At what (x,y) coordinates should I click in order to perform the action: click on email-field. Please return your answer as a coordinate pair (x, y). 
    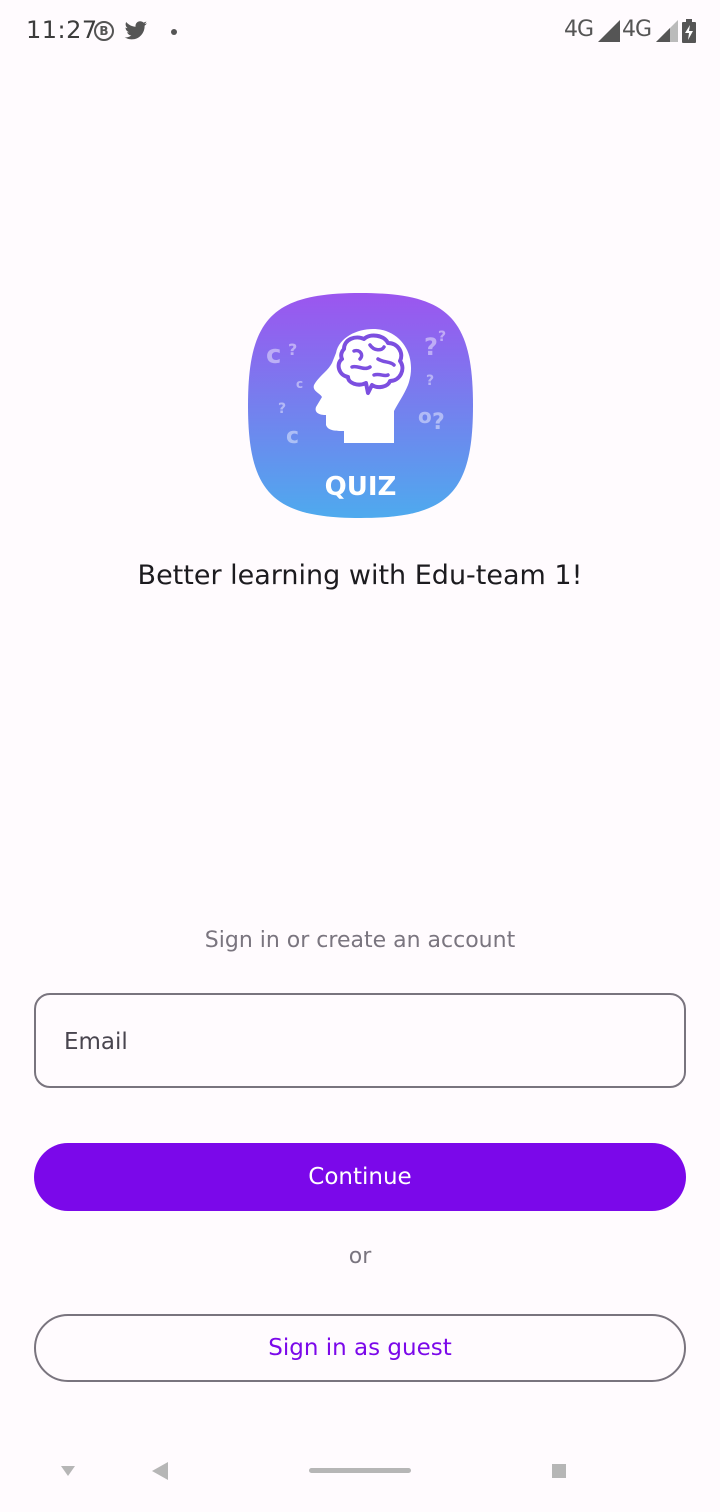
    Looking at the image, I should click on (360, 1040).